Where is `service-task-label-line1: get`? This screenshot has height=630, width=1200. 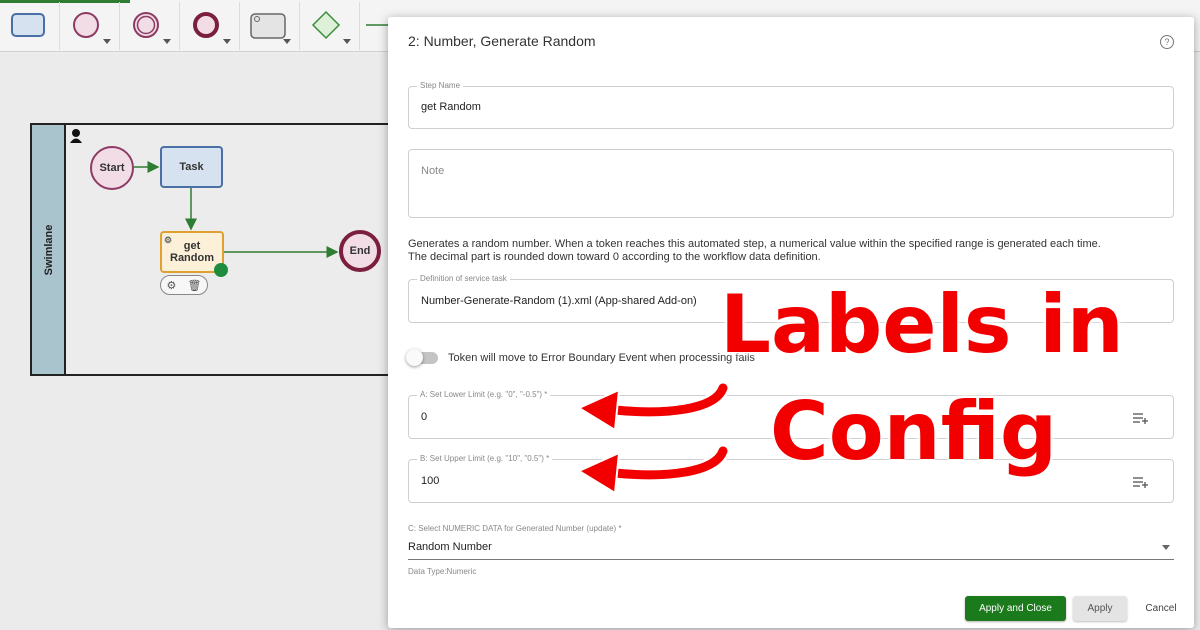
service-task-label-line1: get is located at coordinates (192, 246).